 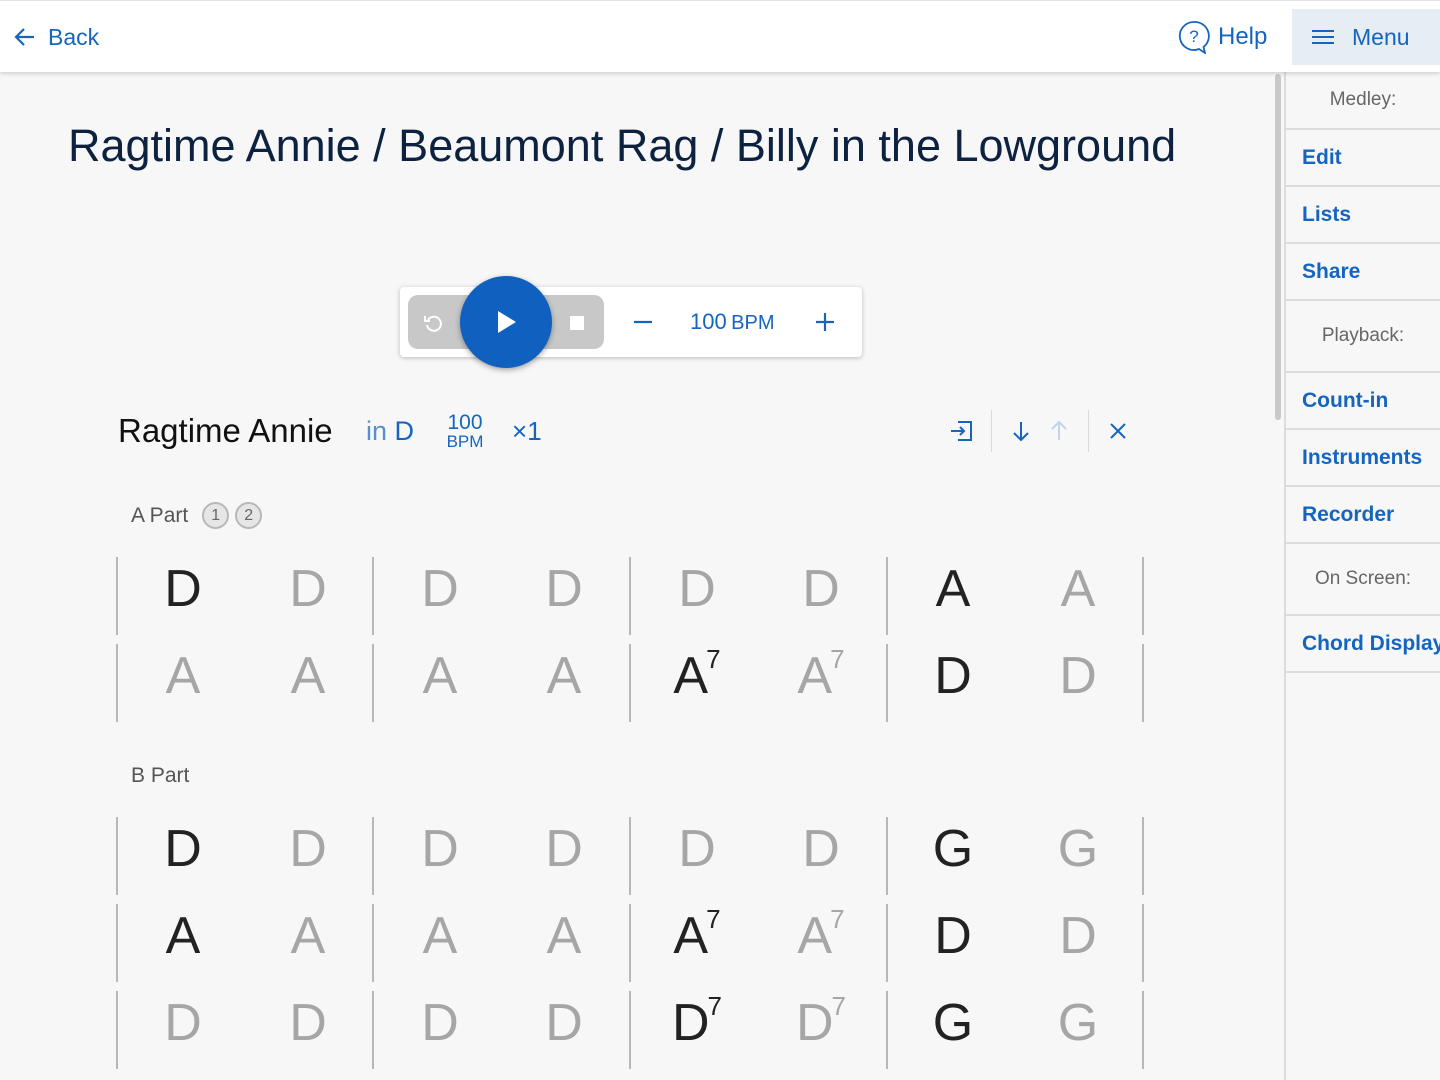 I want to click on chord-root: G, so click(x=1078, y=1023).